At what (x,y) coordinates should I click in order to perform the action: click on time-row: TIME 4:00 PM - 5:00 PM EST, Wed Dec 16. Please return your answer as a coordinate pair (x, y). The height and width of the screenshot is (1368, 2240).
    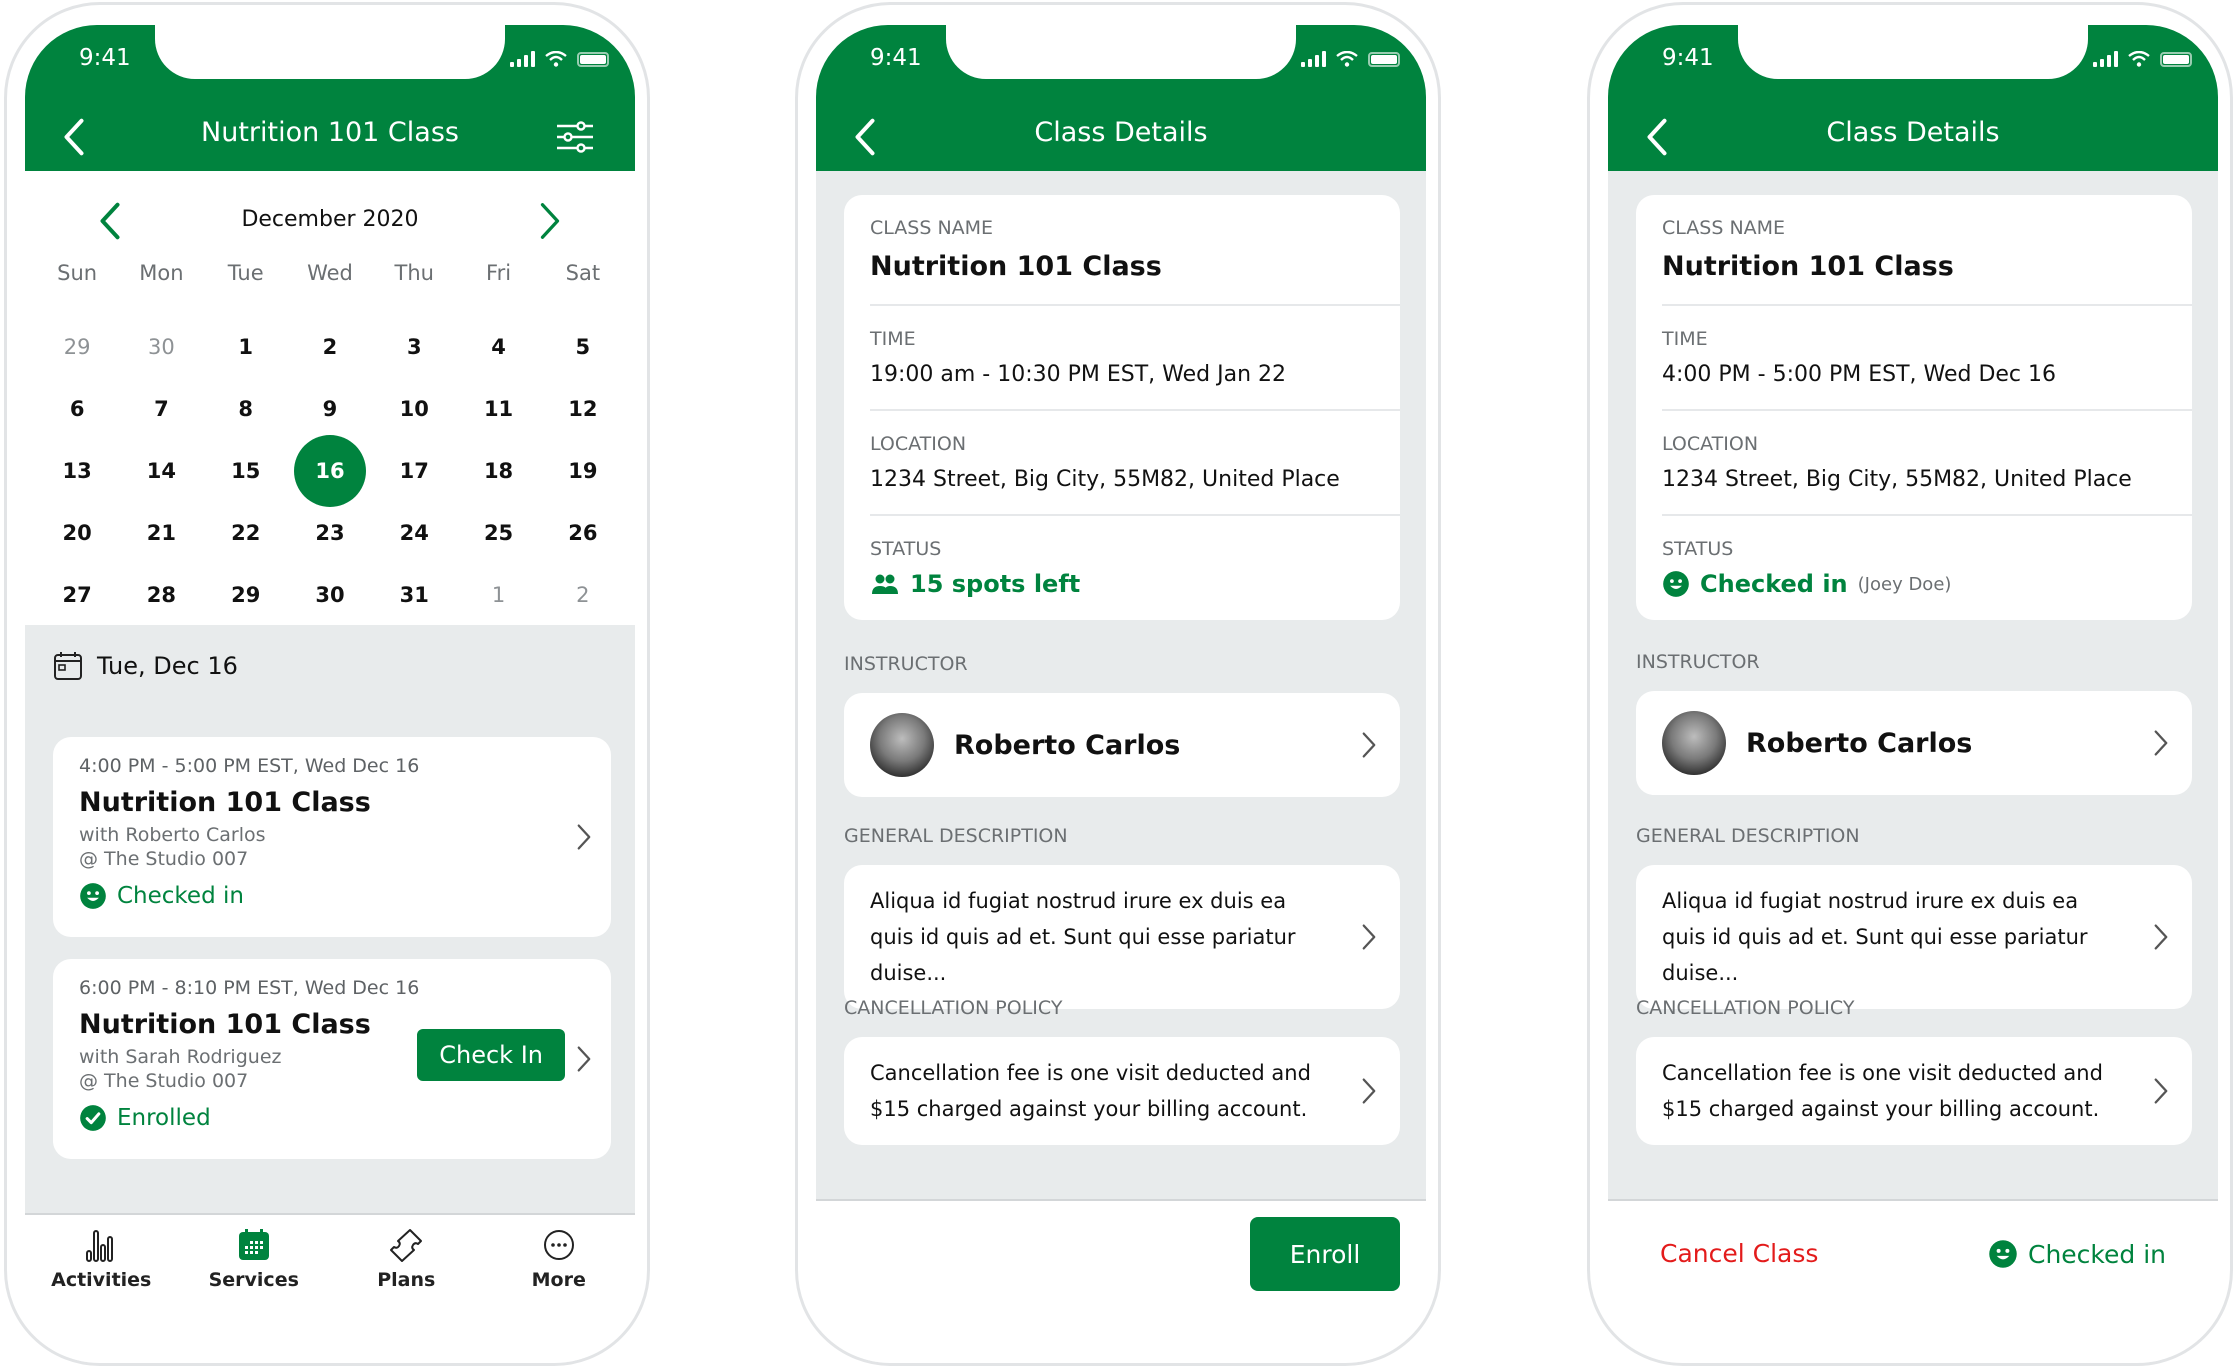
    Looking at the image, I should click on (1927, 358).